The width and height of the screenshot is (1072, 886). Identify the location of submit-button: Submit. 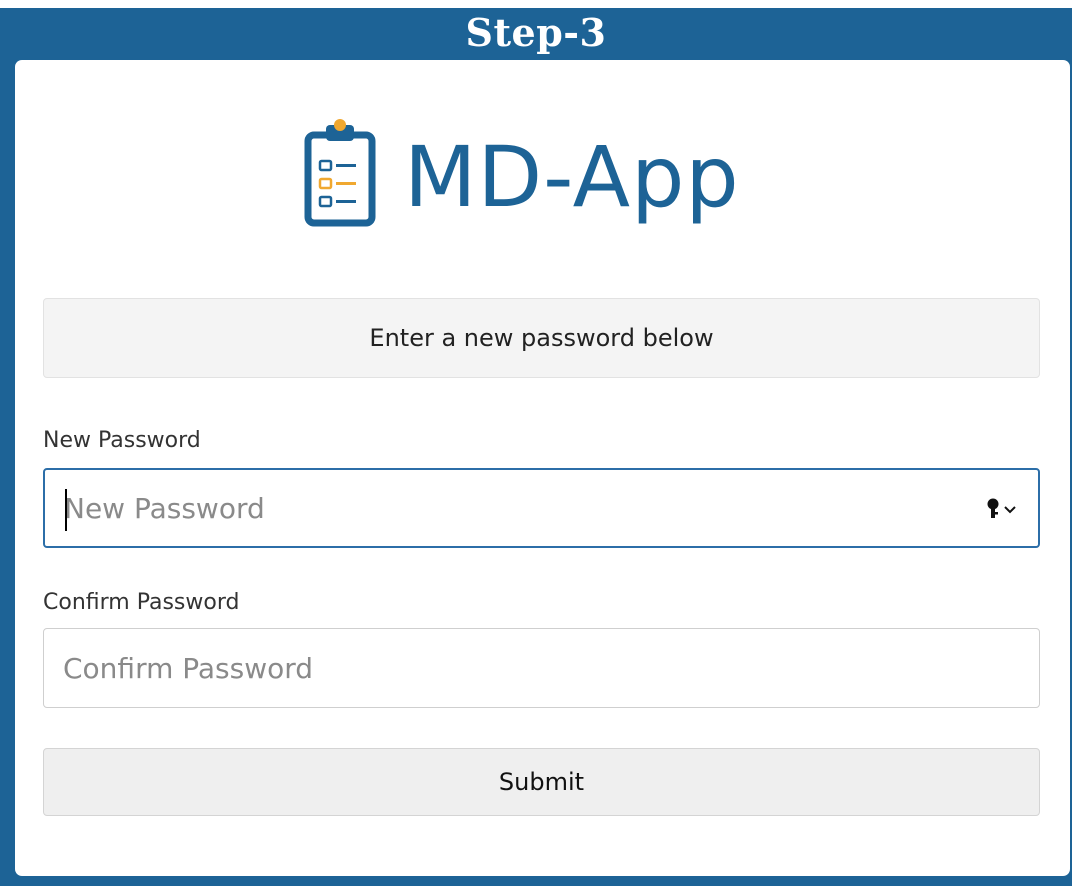
(541, 782).